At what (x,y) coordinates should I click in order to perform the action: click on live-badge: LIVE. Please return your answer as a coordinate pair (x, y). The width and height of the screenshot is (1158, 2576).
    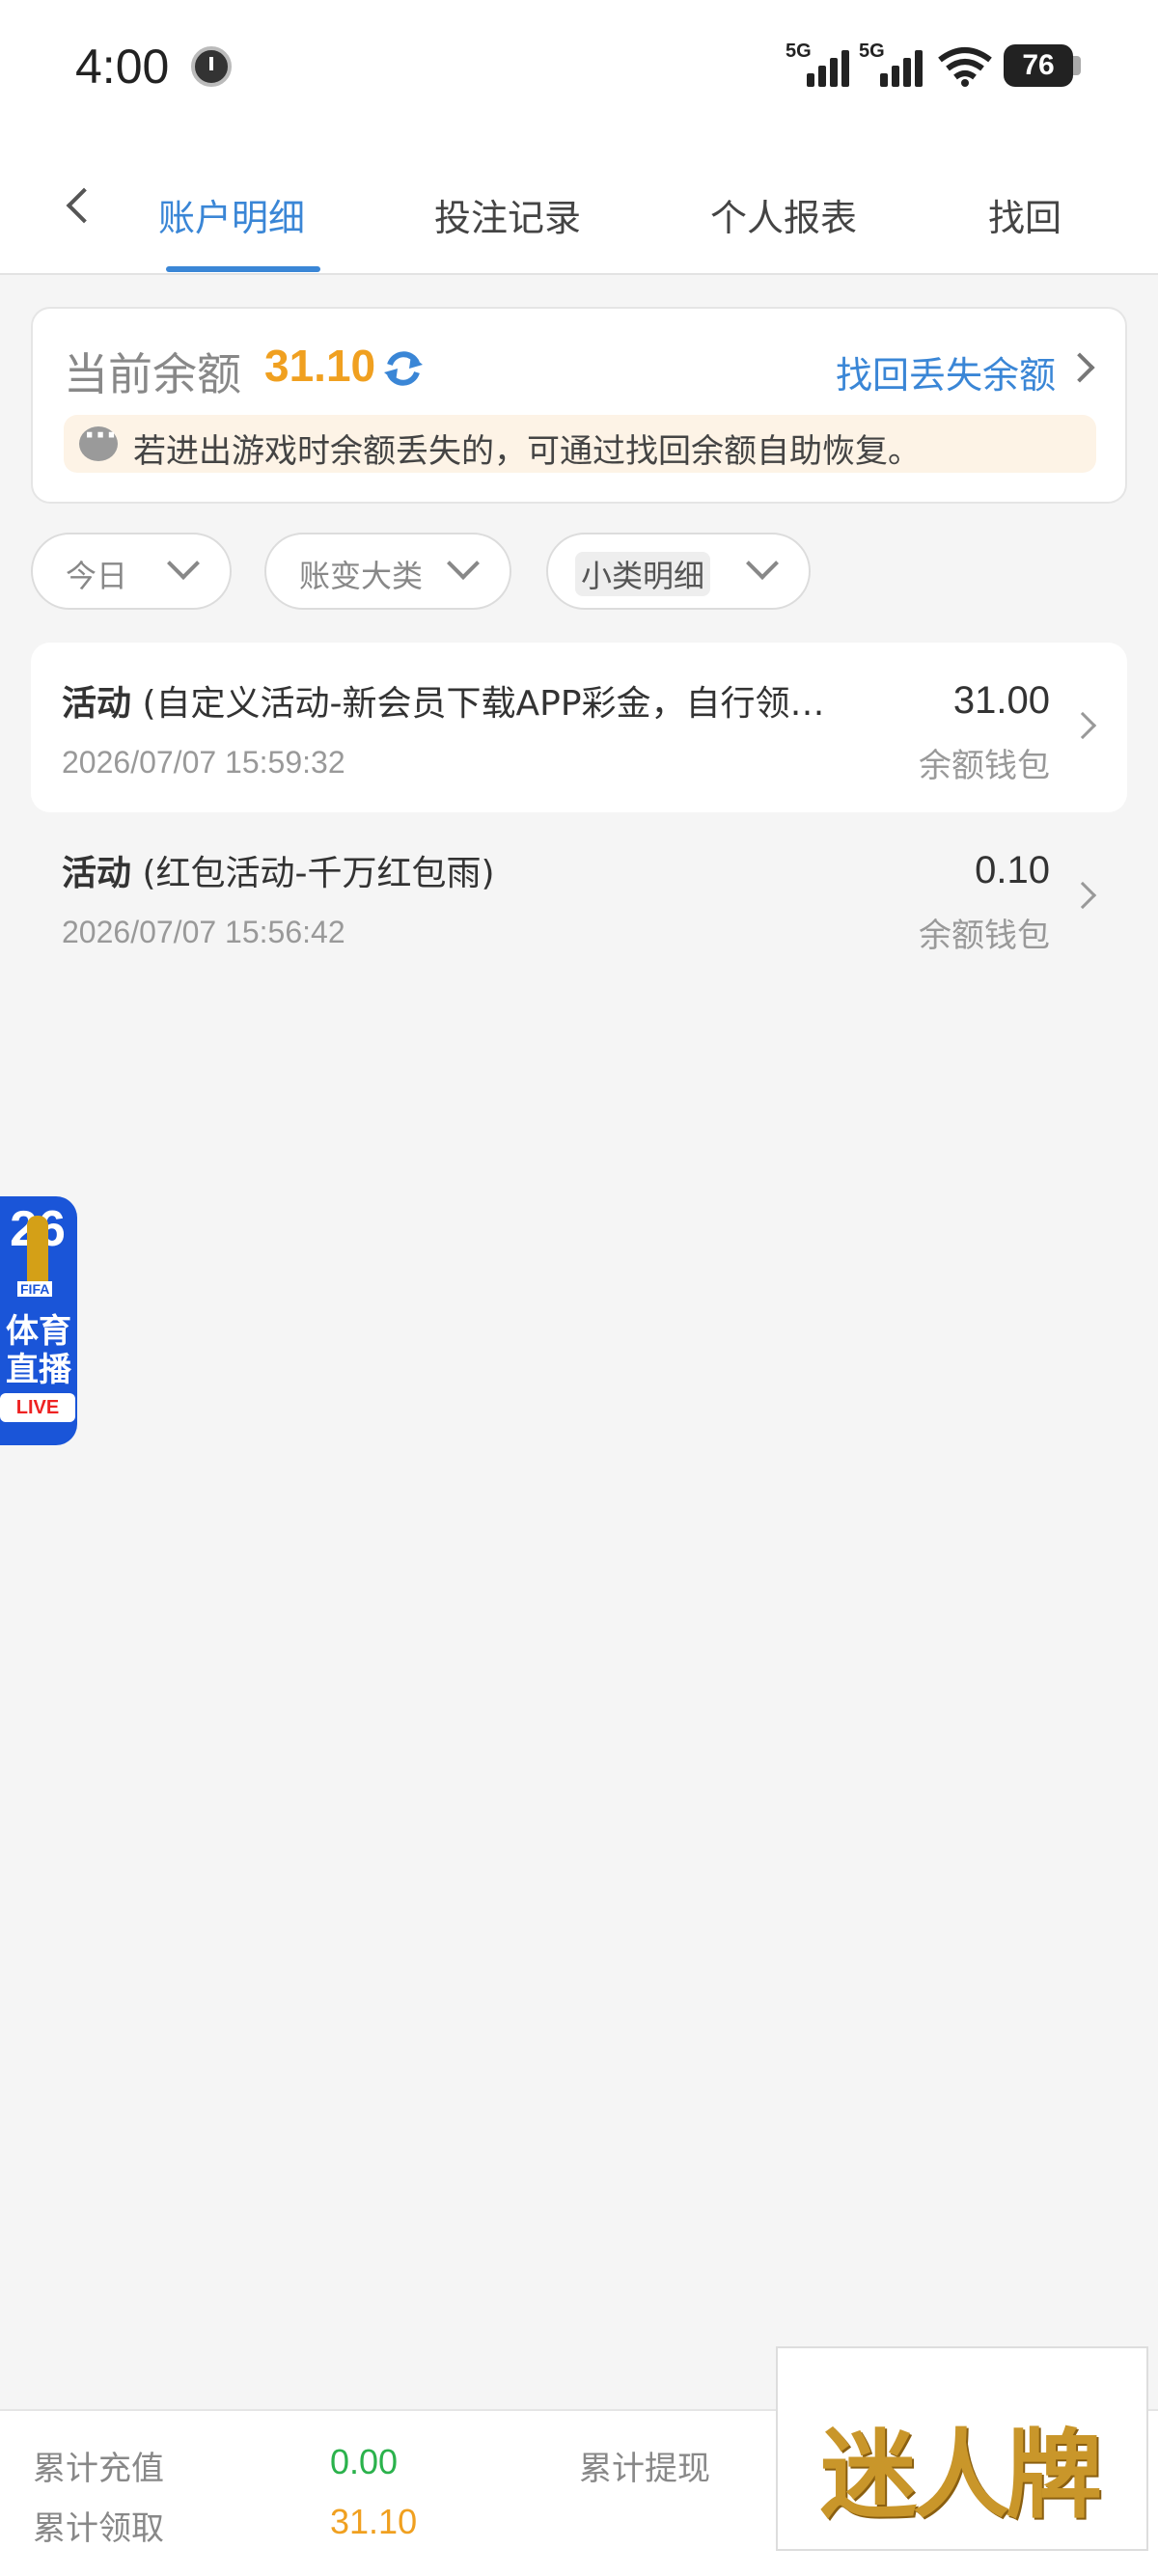
    Looking at the image, I should click on (37, 1407).